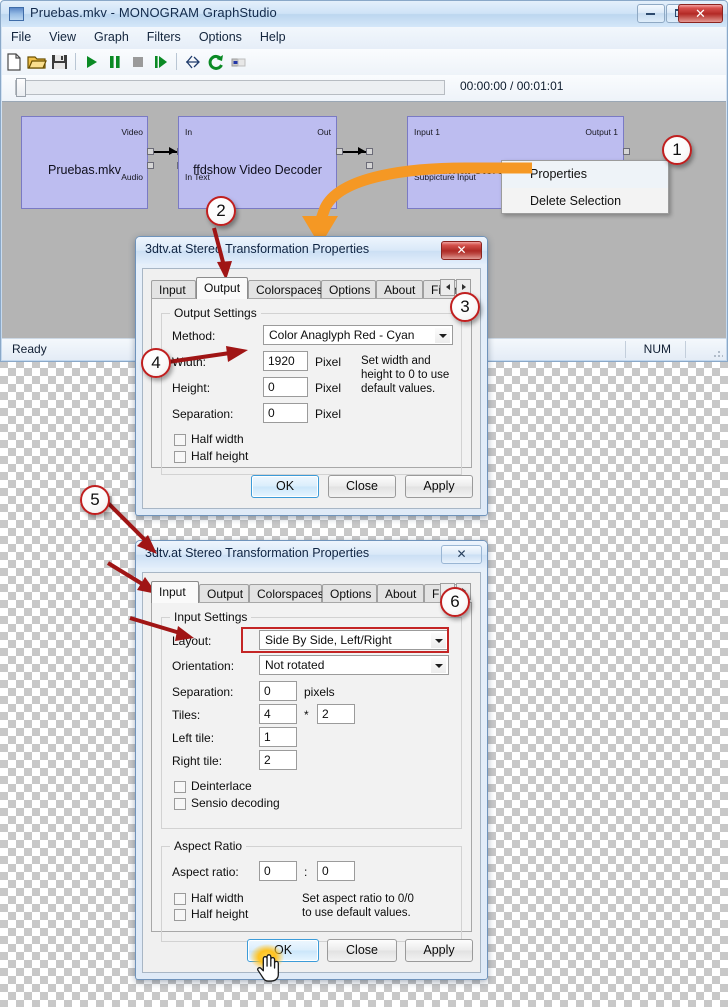 The height and width of the screenshot is (1007, 728). What do you see at coordinates (180, 440) in the screenshot?
I see `half-width-checkbox` at bounding box center [180, 440].